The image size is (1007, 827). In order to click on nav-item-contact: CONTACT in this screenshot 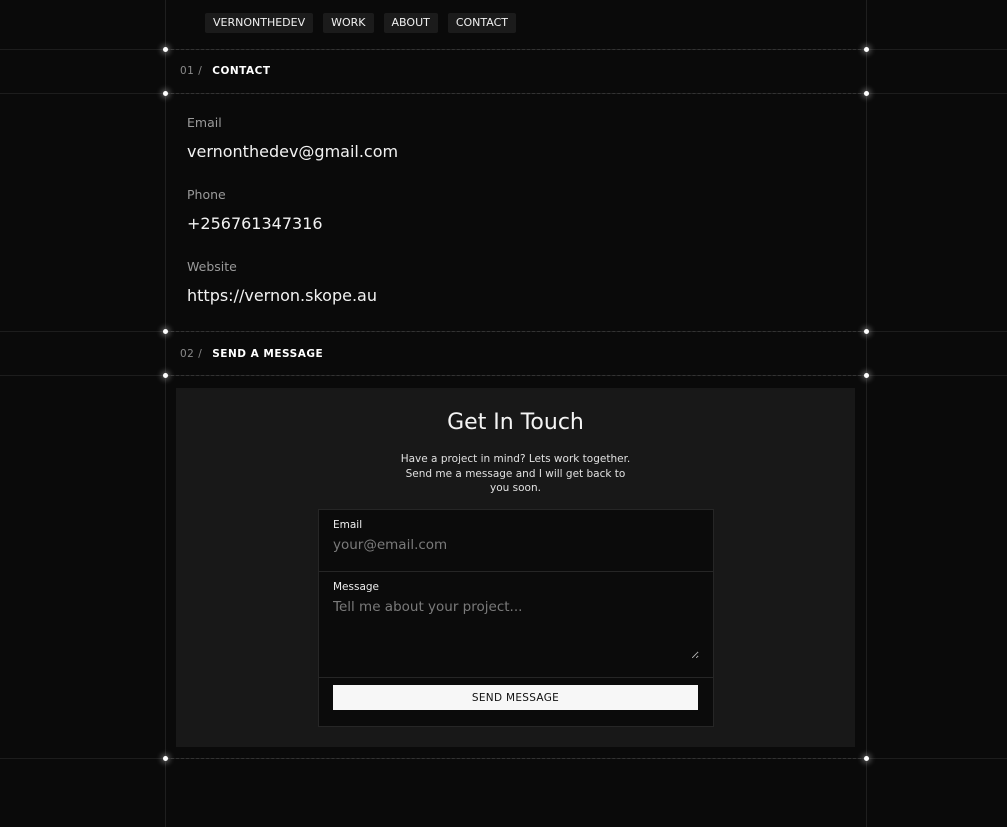, I will do `click(482, 23)`.